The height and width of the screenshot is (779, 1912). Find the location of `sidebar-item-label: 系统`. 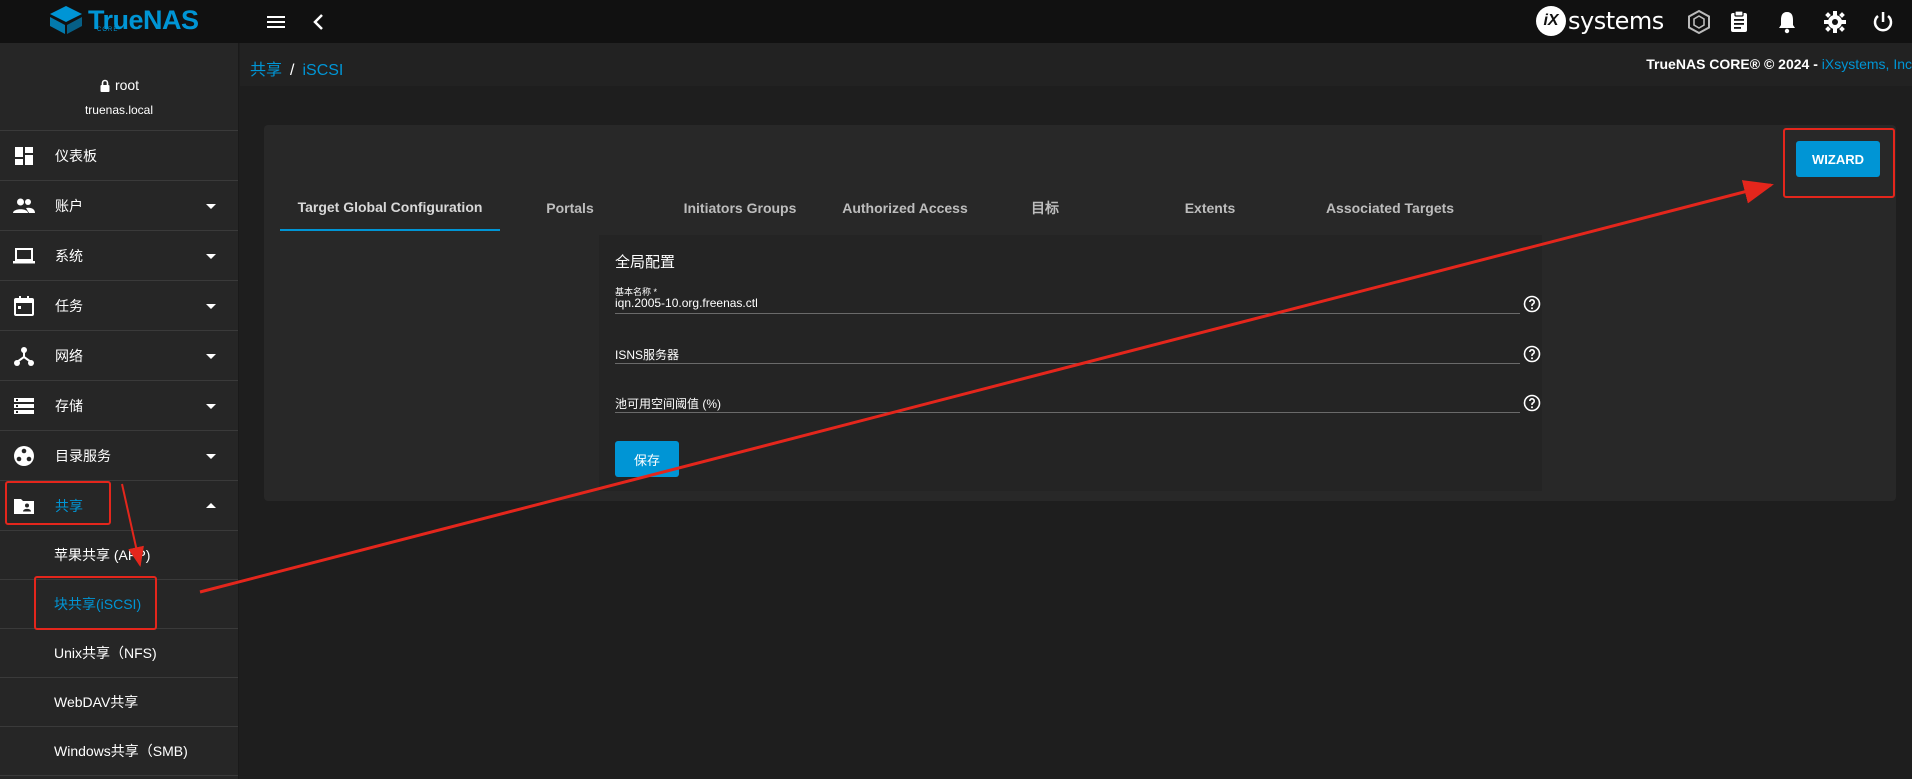

sidebar-item-label: 系统 is located at coordinates (69, 255).